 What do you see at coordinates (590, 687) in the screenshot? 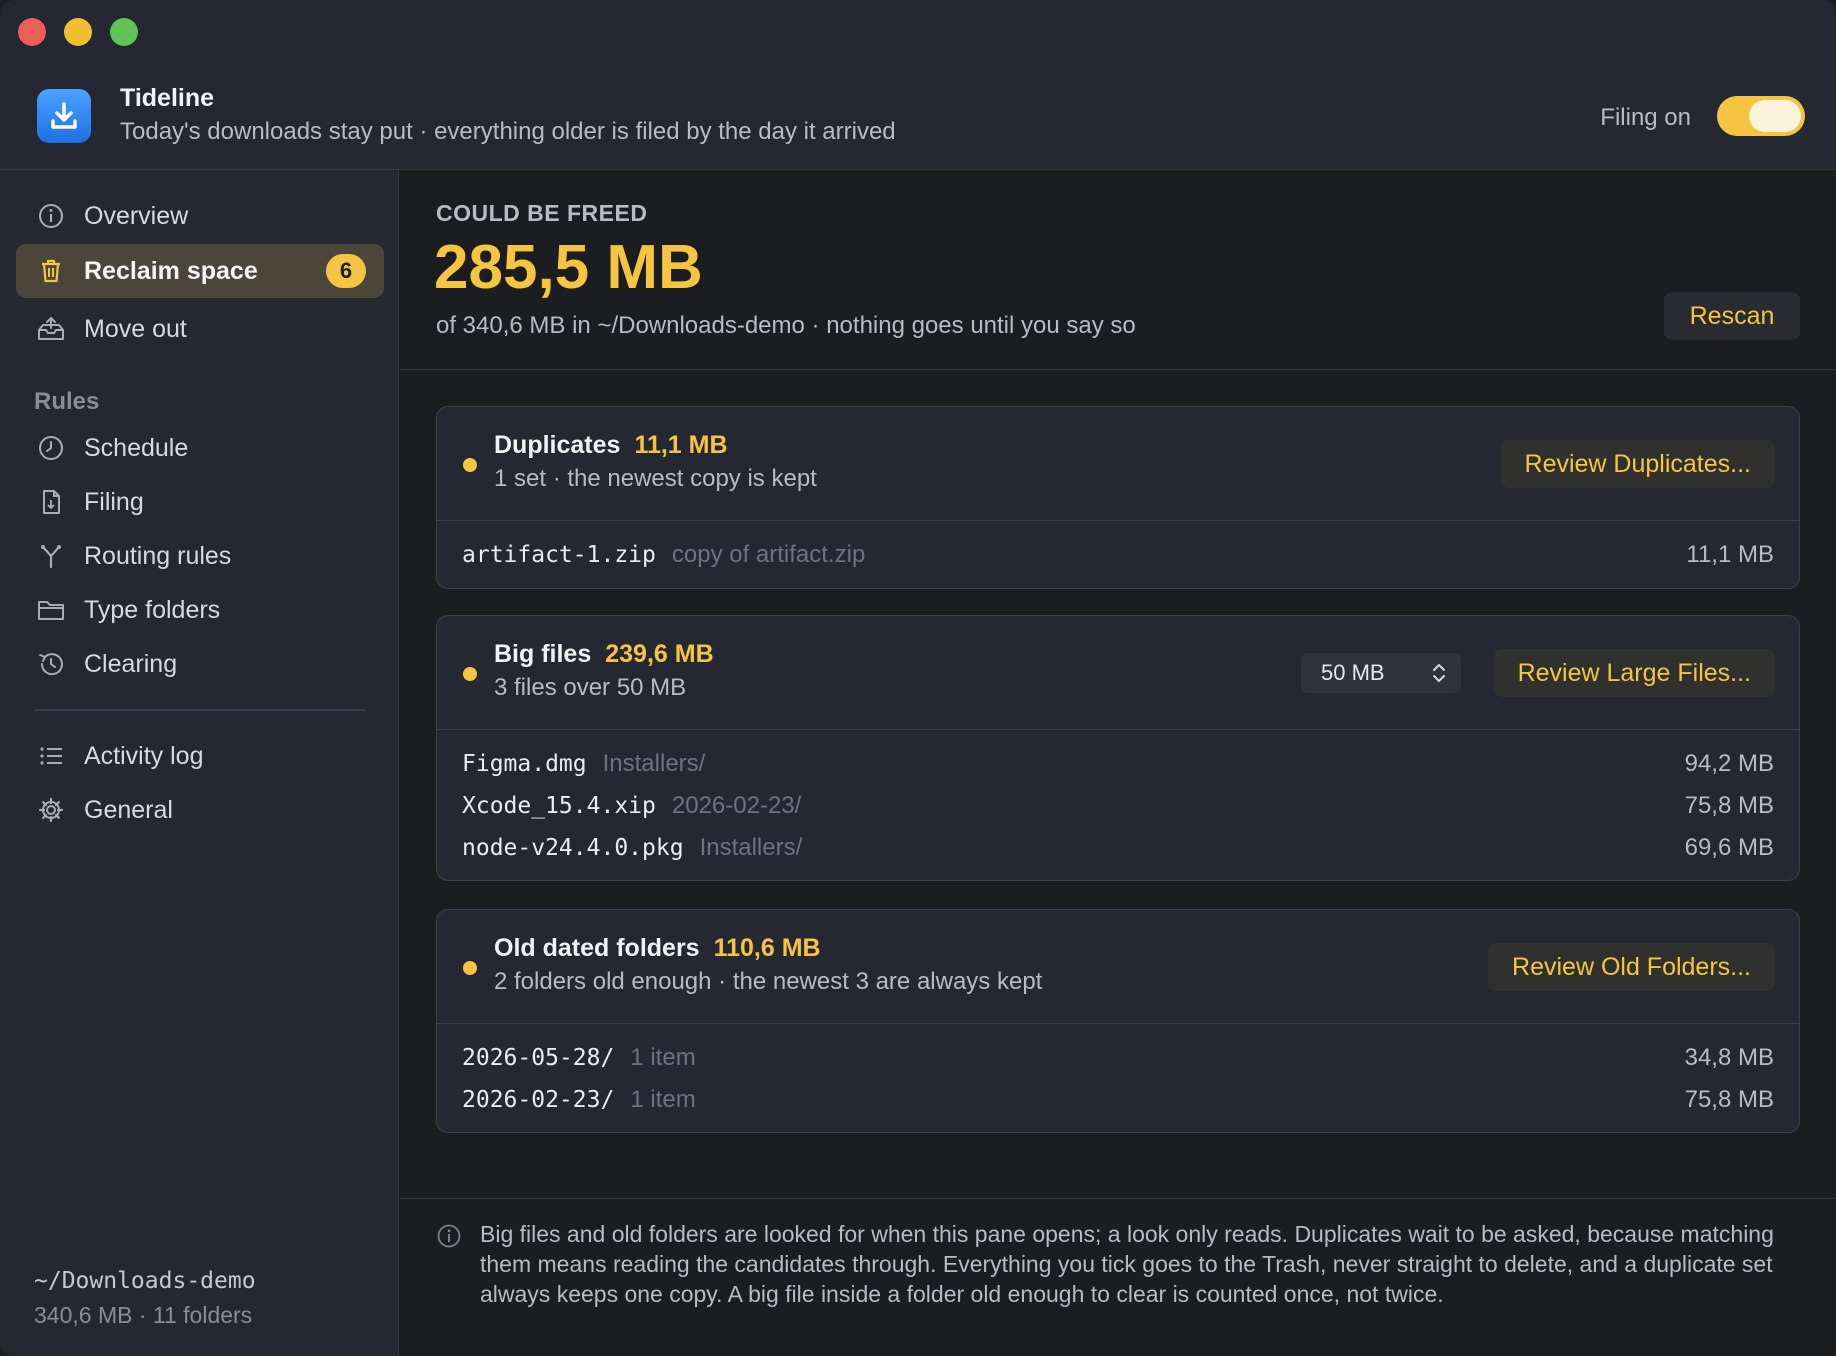
I see `card-subtitle: 3 files over 50 MB` at bounding box center [590, 687].